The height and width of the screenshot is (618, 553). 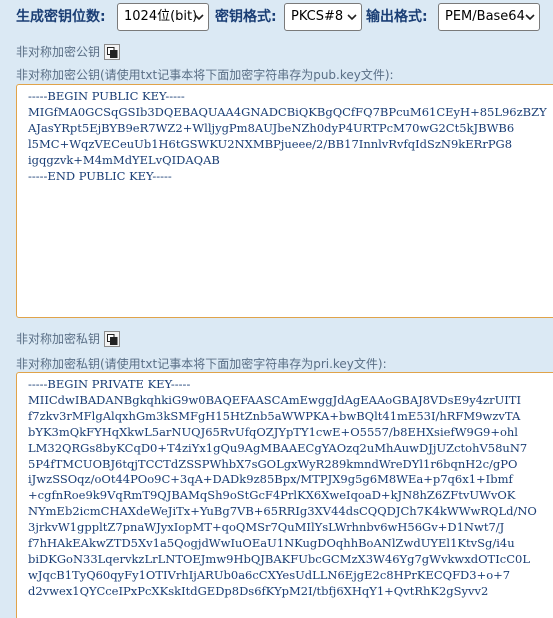 I want to click on key-length-select: 1024位(bit), so click(x=163, y=17).